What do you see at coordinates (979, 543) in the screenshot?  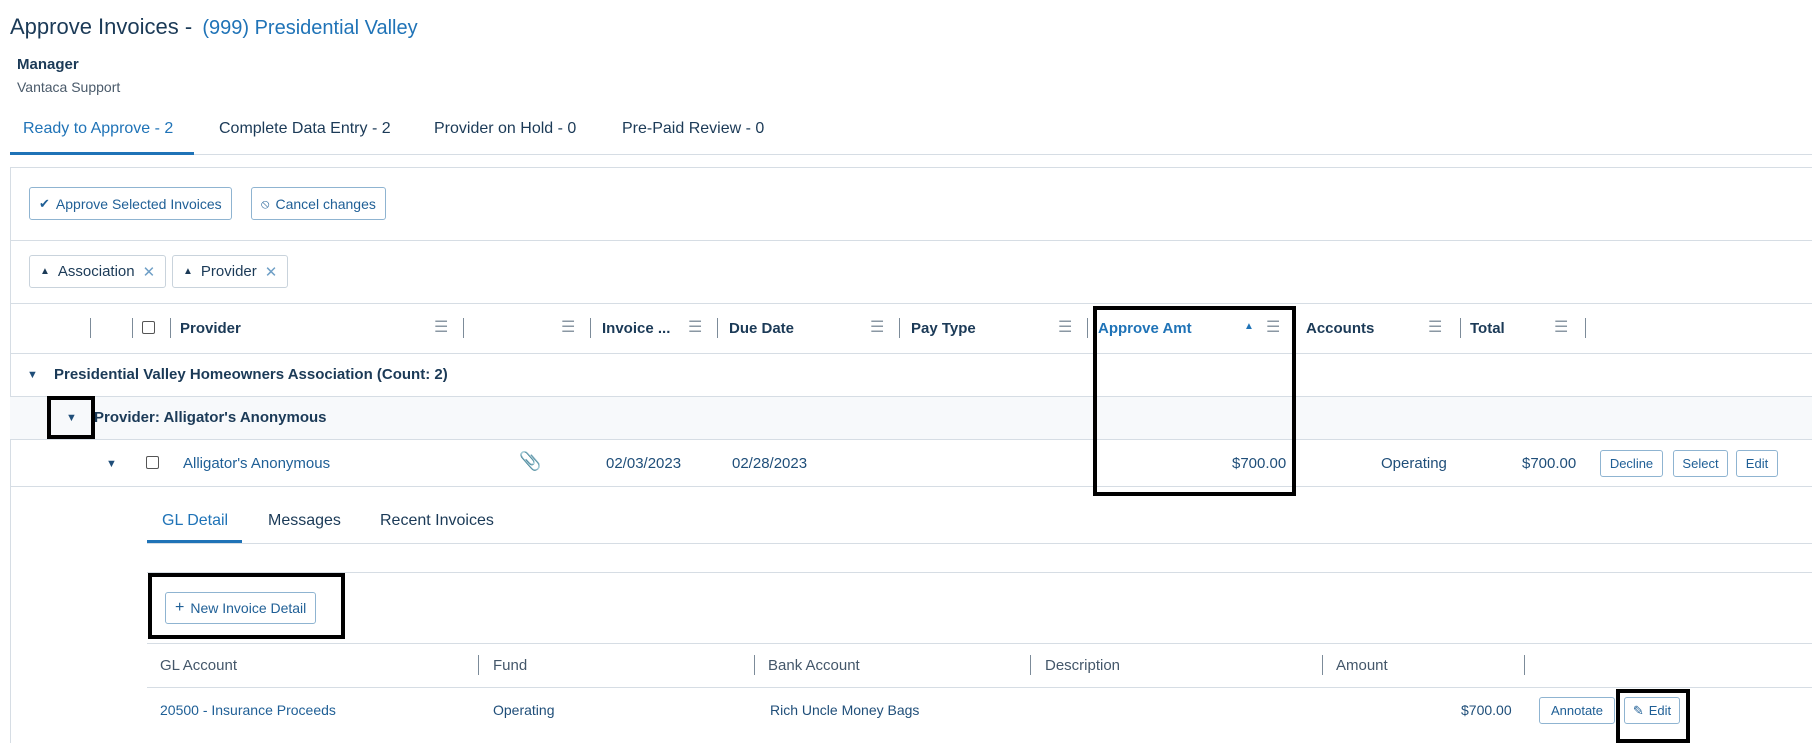 I see `subtab-divider` at bounding box center [979, 543].